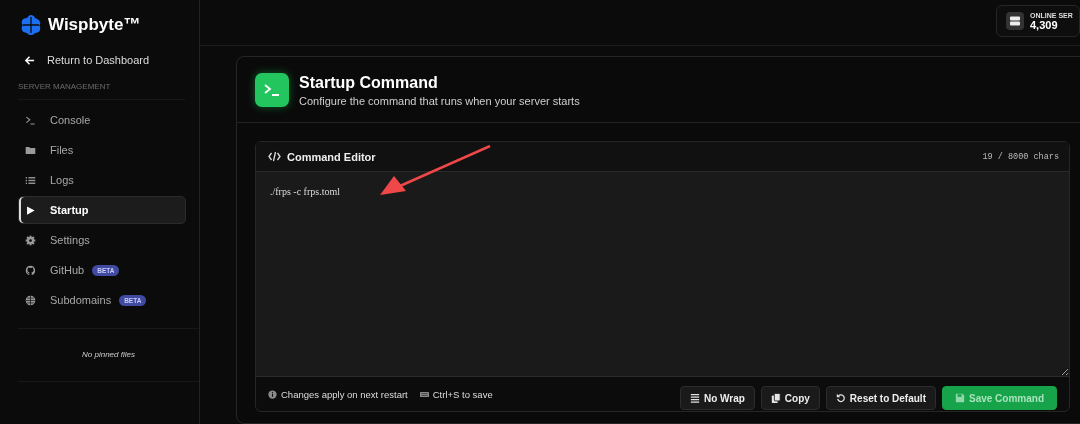  What do you see at coordinates (102, 180) in the screenshot?
I see `sidebar-item: Logs` at bounding box center [102, 180].